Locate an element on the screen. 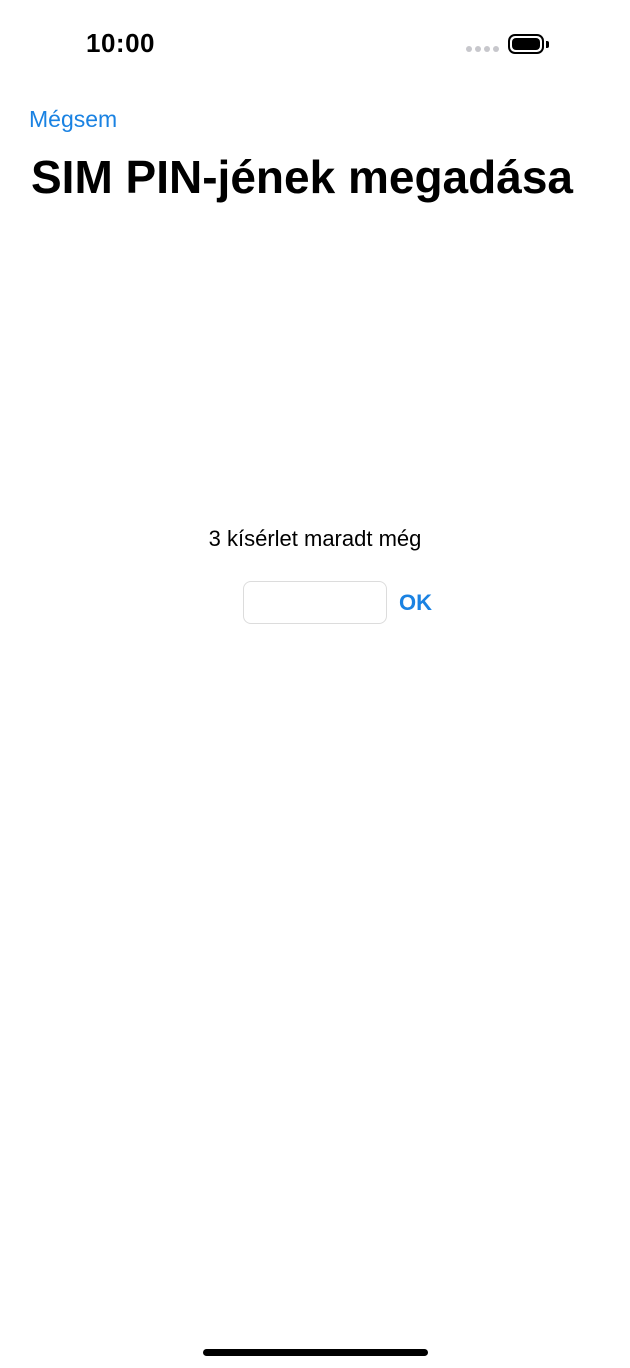 The height and width of the screenshot is (1368, 630). sim-pin-input is located at coordinates (315, 602).